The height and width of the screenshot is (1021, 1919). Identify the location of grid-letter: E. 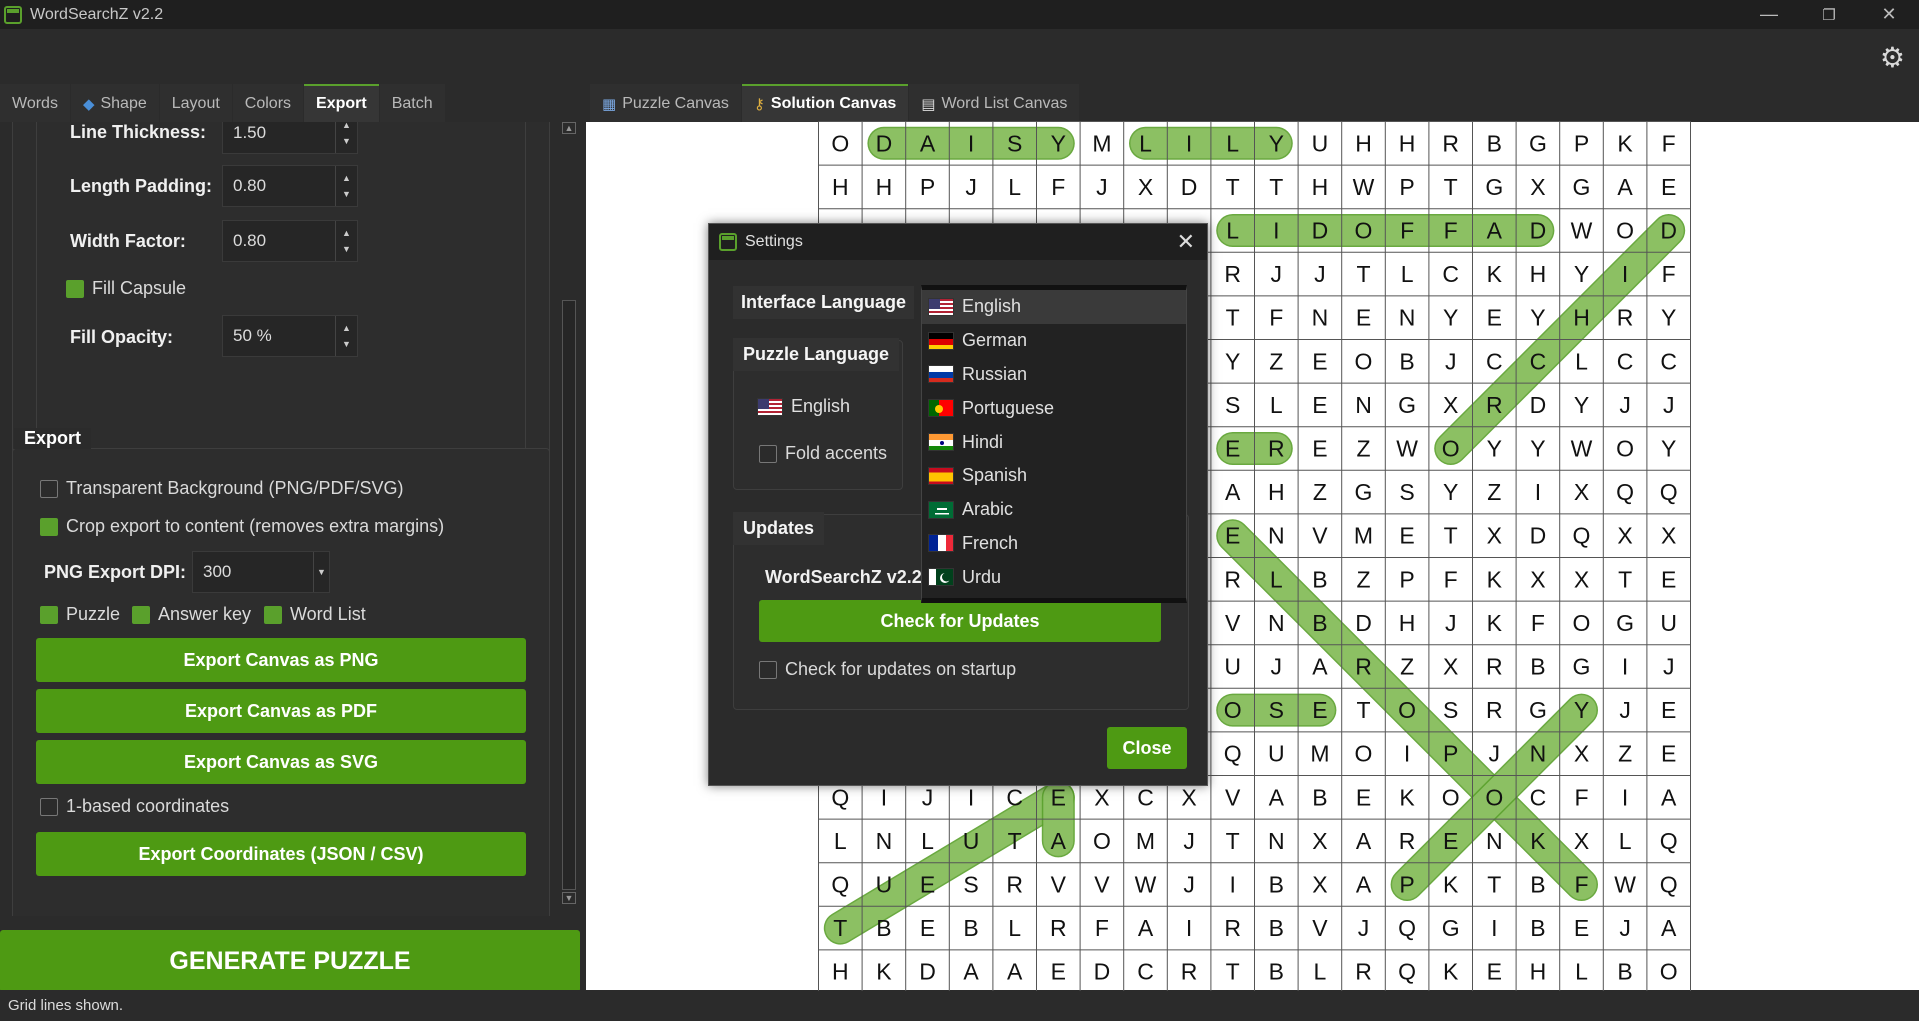
(1058, 972).